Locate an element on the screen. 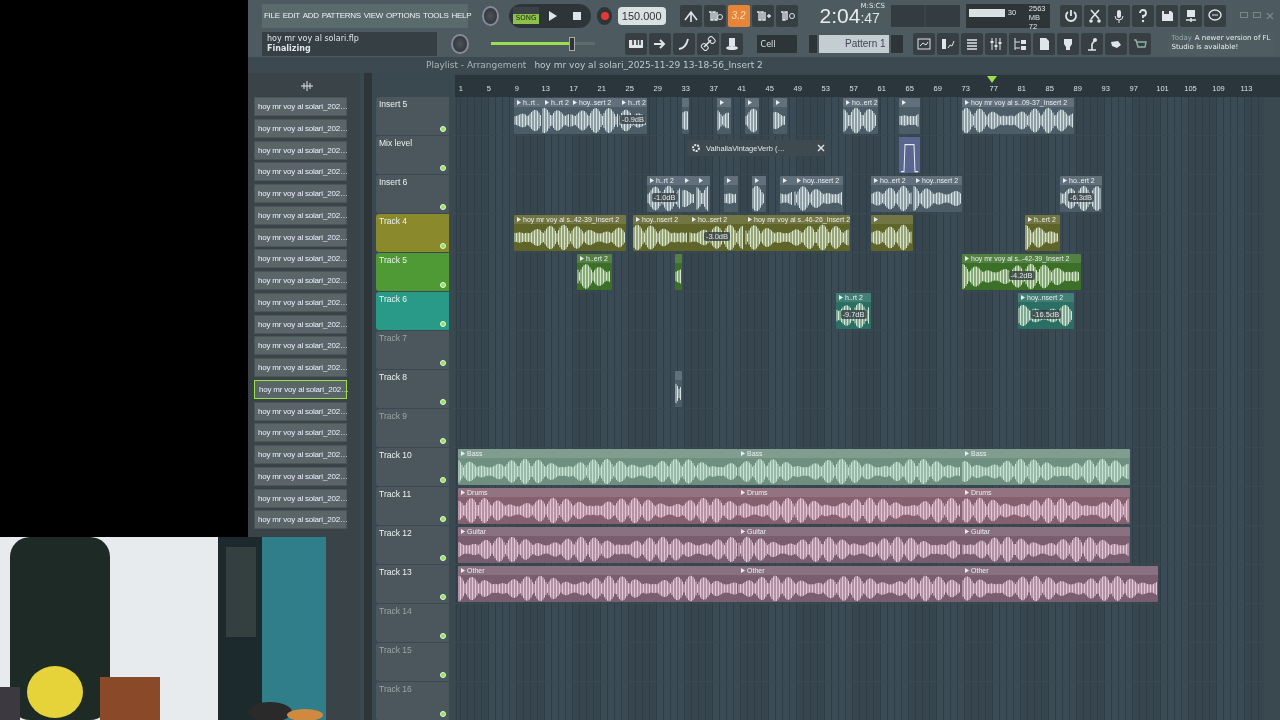 This screenshot has width=1280, height=720. pattern-selector: Pattern 1 is located at coordinates (853, 44).